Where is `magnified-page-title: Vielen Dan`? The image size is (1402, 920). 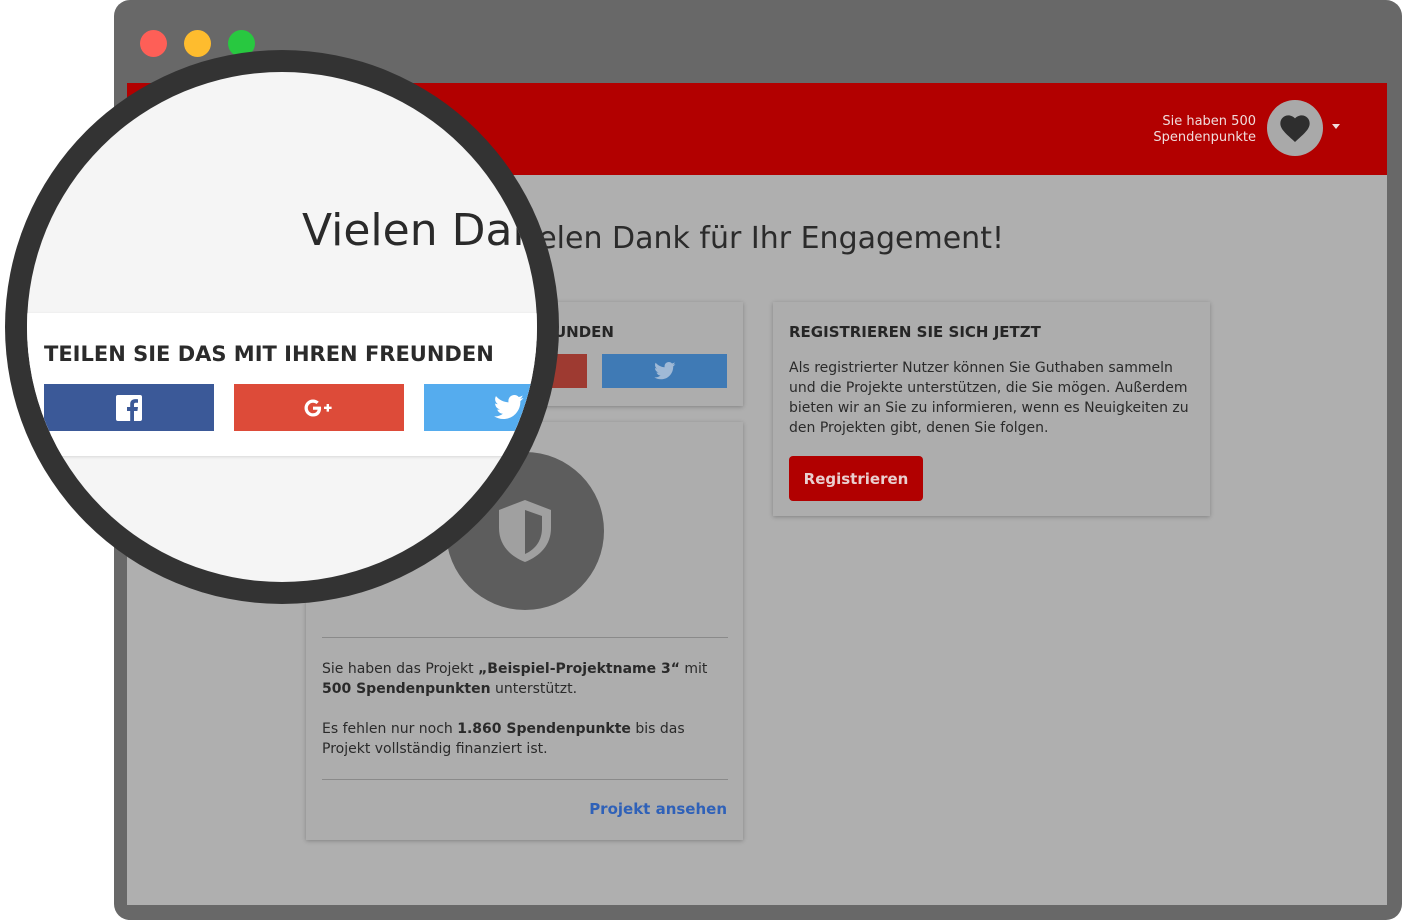 magnified-page-title: Vielen Dan is located at coordinates (419, 230).